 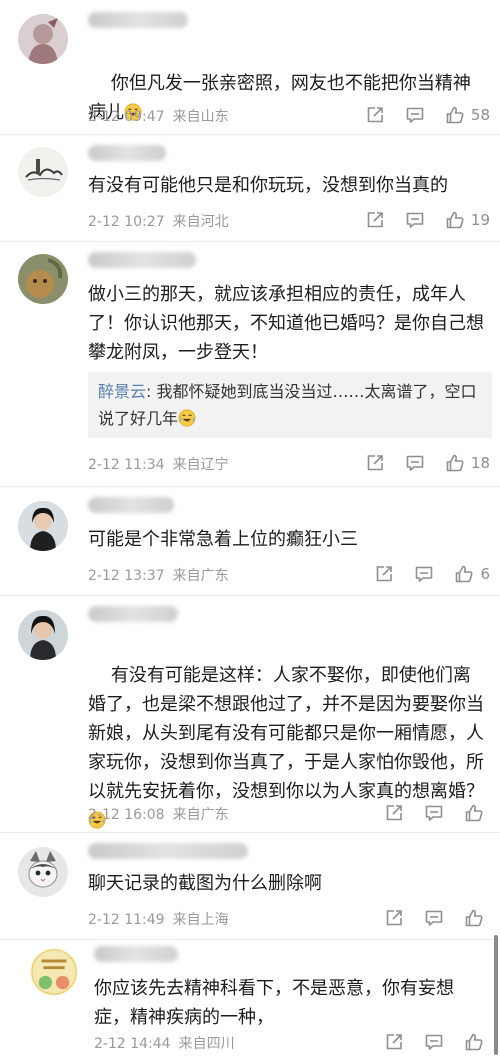 What do you see at coordinates (126, 117) in the screenshot?
I see `comment-date: 2-12 09:47` at bounding box center [126, 117].